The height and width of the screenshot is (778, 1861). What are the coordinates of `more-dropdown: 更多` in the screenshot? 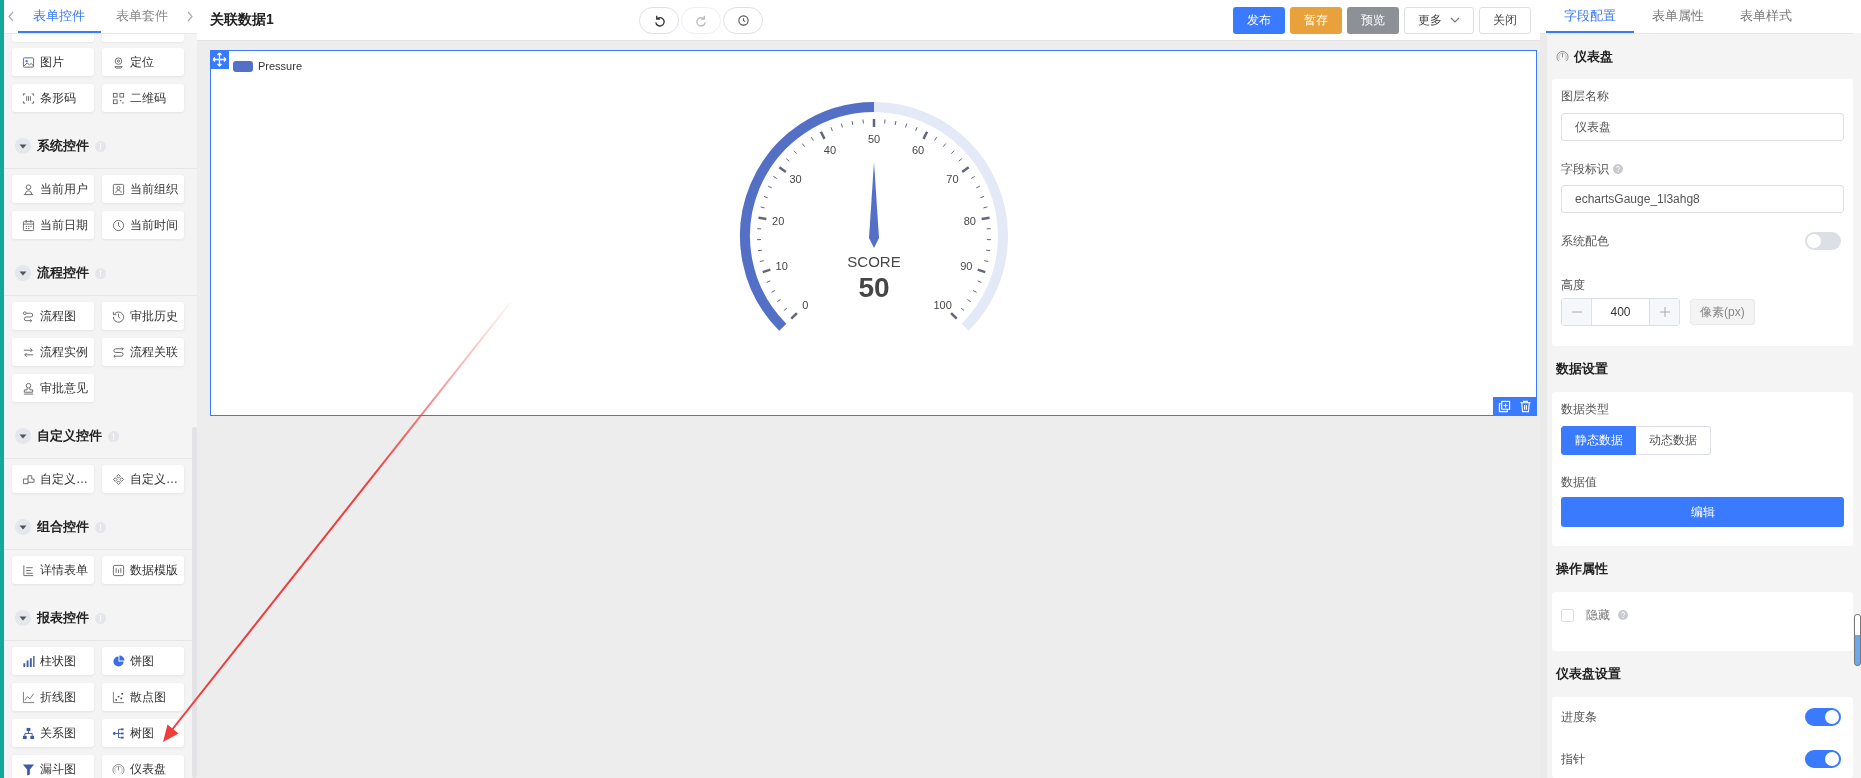 It's located at (1439, 20).